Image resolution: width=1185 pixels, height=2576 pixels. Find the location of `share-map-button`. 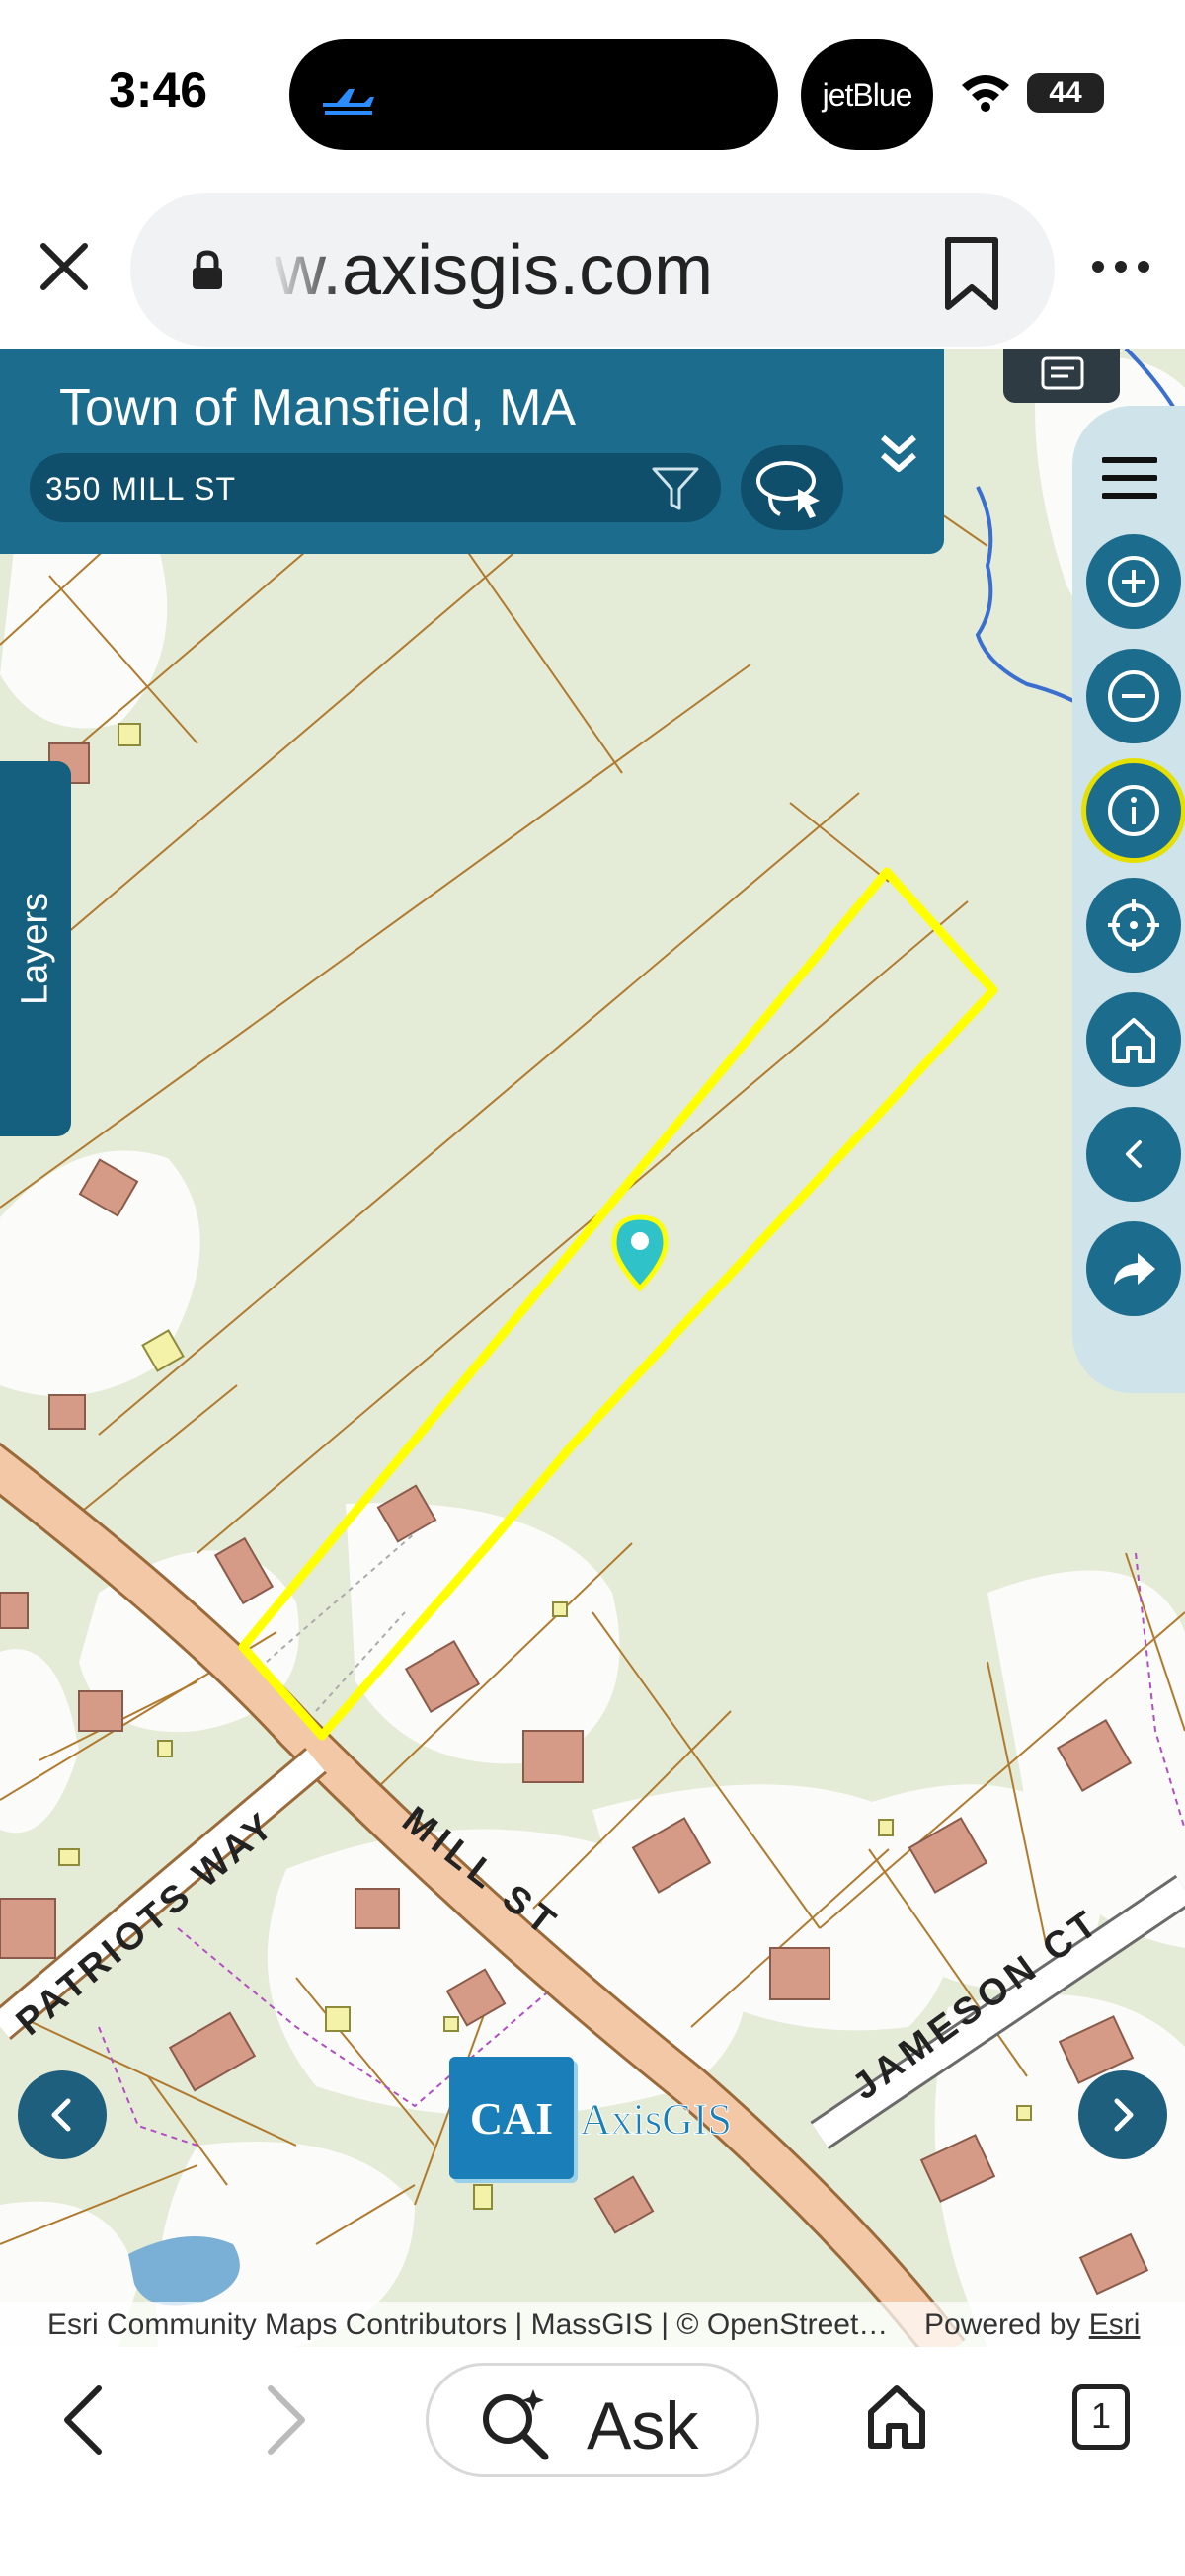

share-map-button is located at coordinates (1133, 1268).